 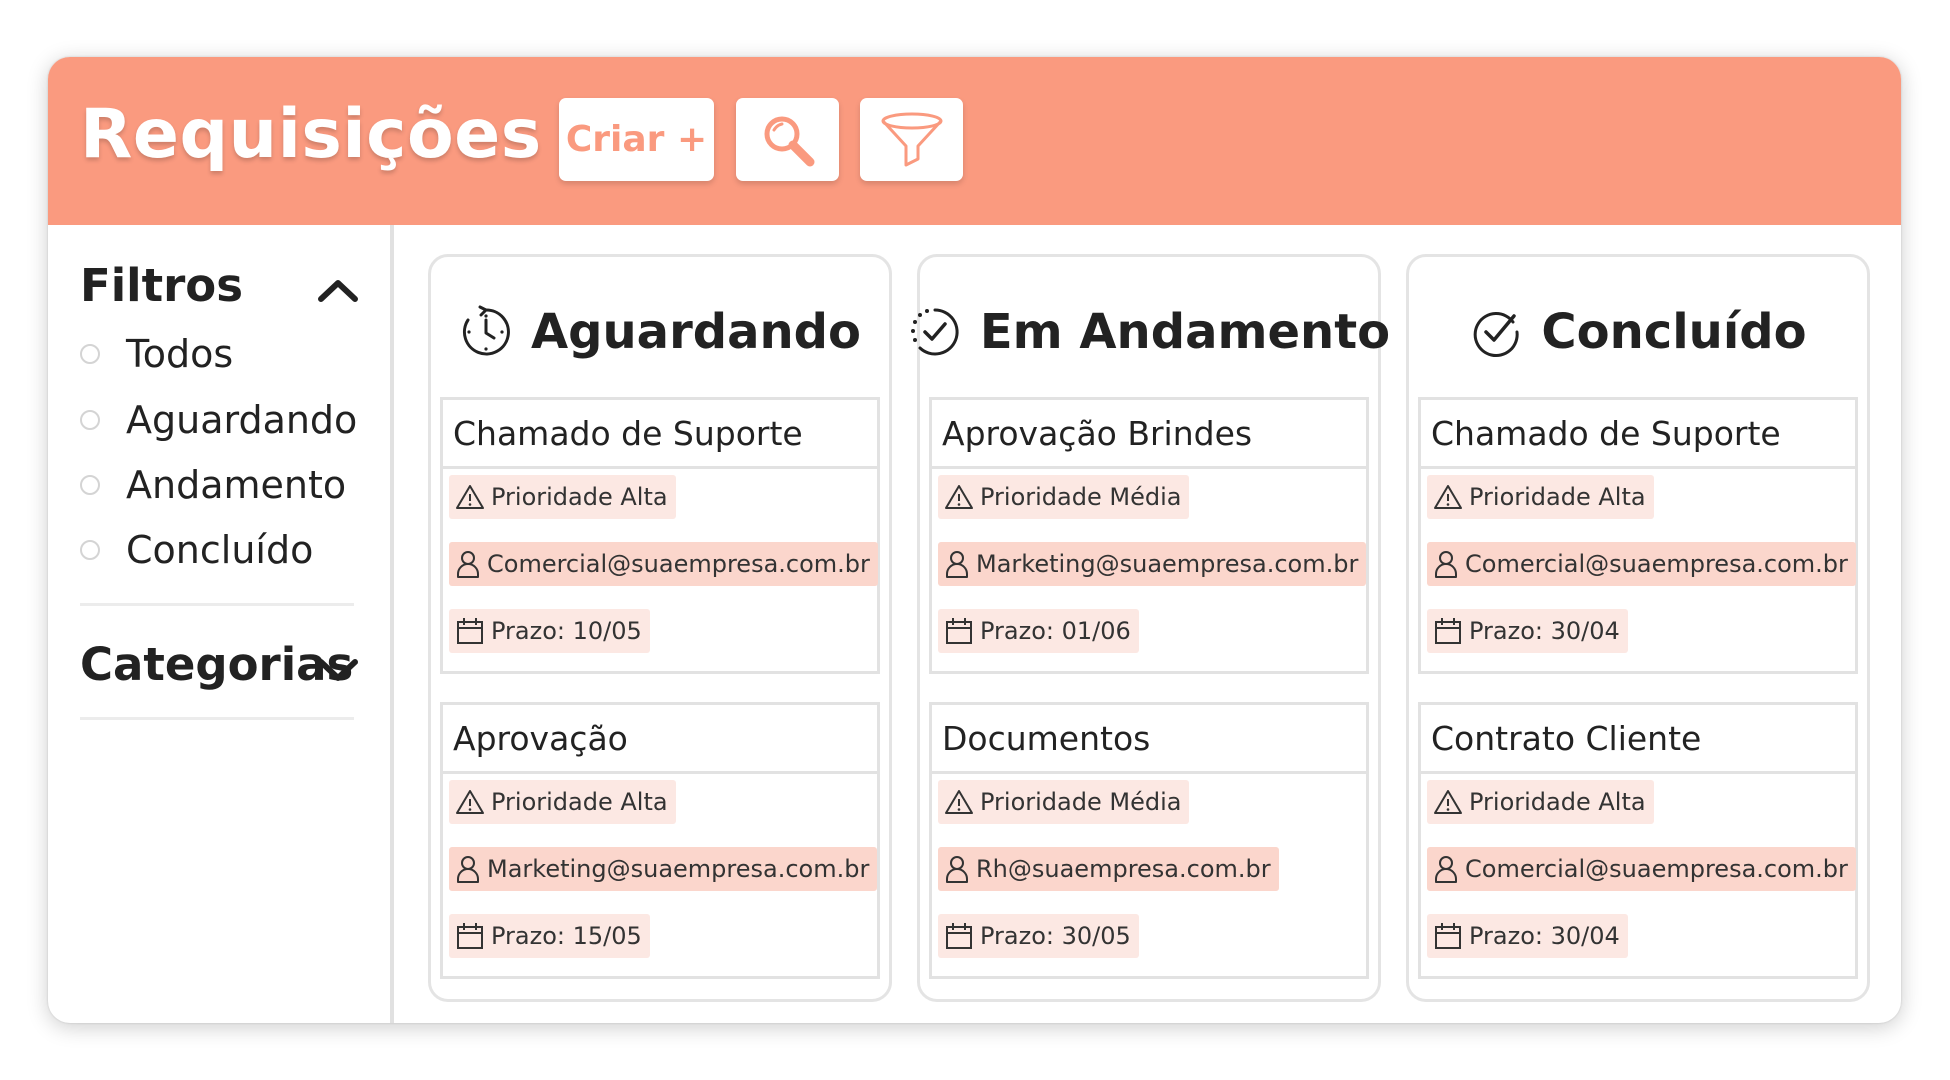 What do you see at coordinates (242, 420) in the screenshot?
I see `filter-option-label: Aguardando` at bounding box center [242, 420].